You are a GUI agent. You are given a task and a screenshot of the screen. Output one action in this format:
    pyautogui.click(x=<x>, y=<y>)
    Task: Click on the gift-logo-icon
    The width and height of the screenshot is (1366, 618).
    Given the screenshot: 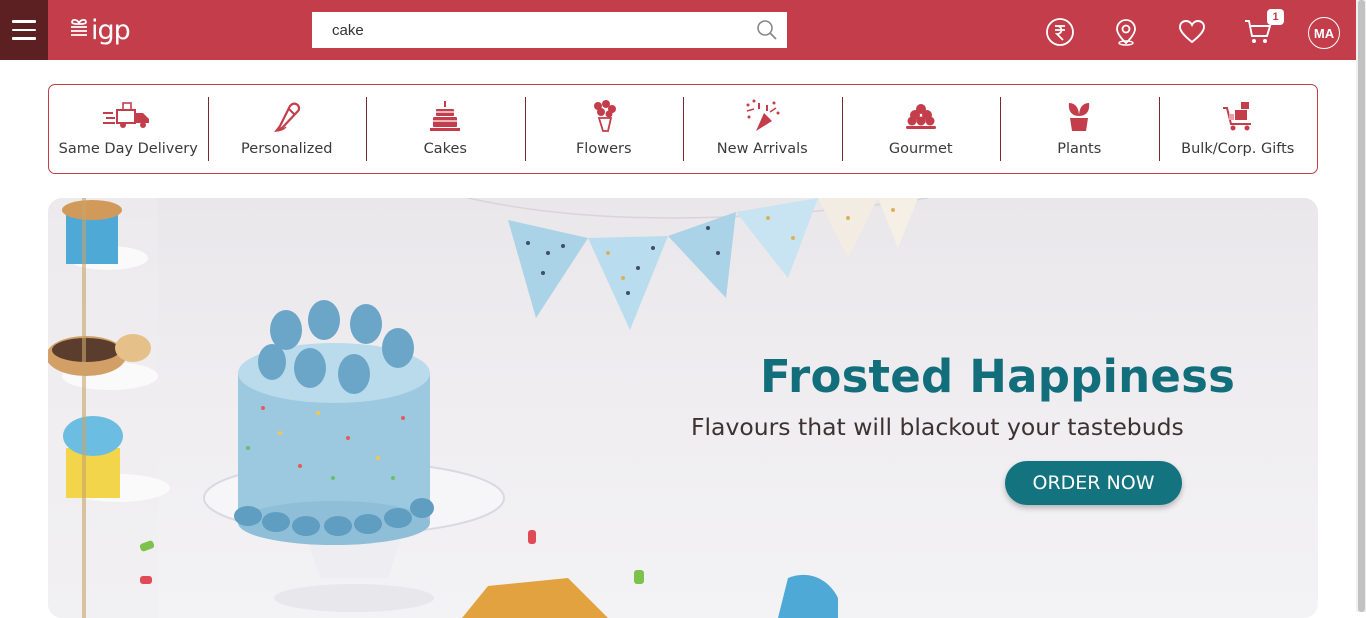 What is the action you would take?
    pyautogui.click(x=79, y=27)
    